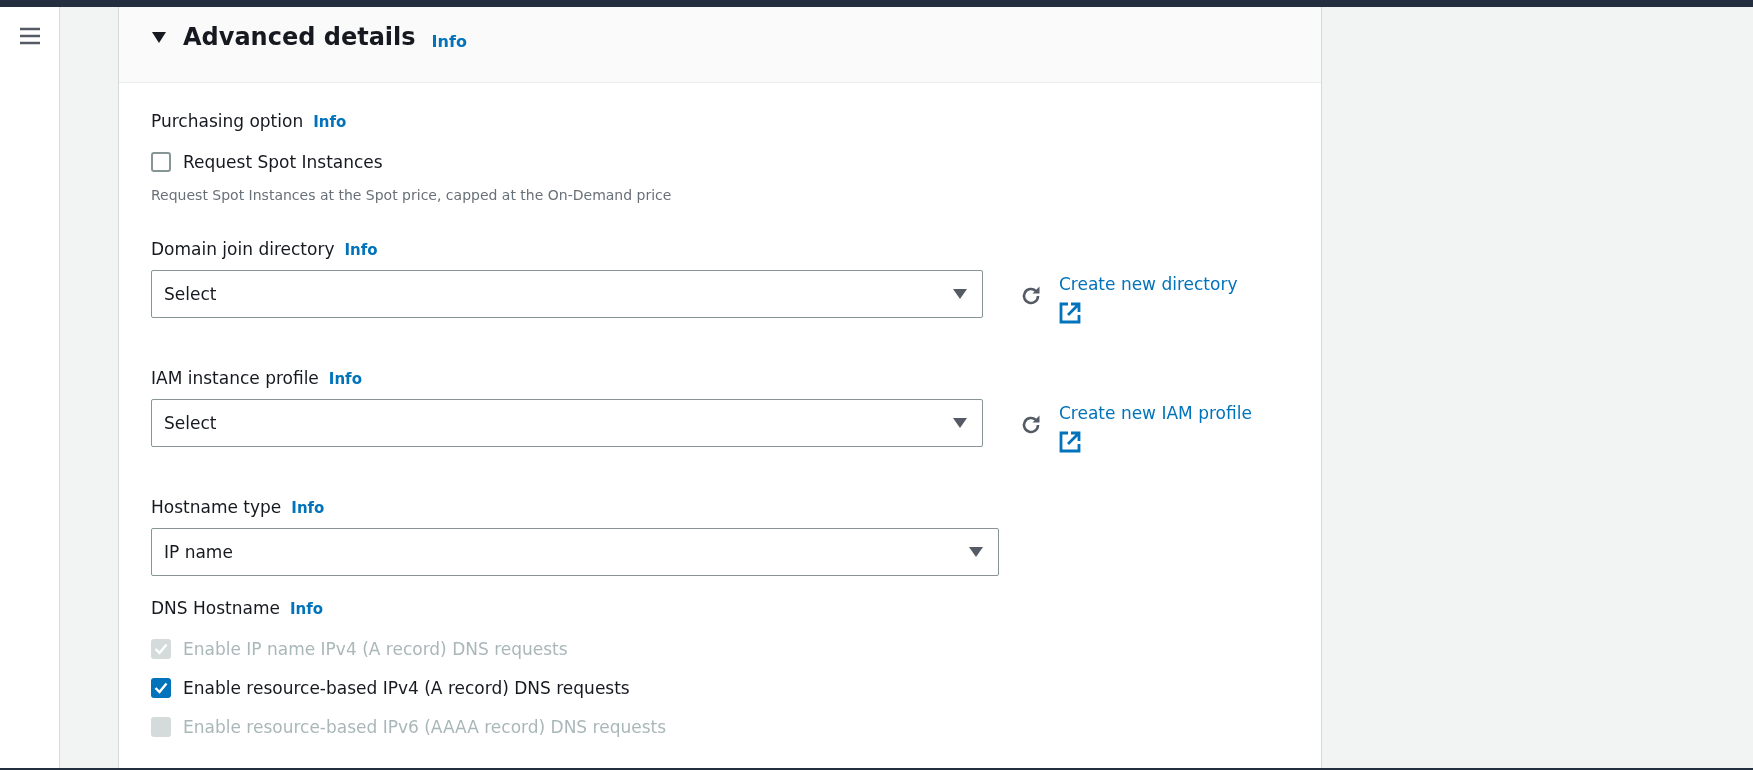 This screenshot has width=1753, height=770. I want to click on section-toggle: Advanced details, so click(283, 37).